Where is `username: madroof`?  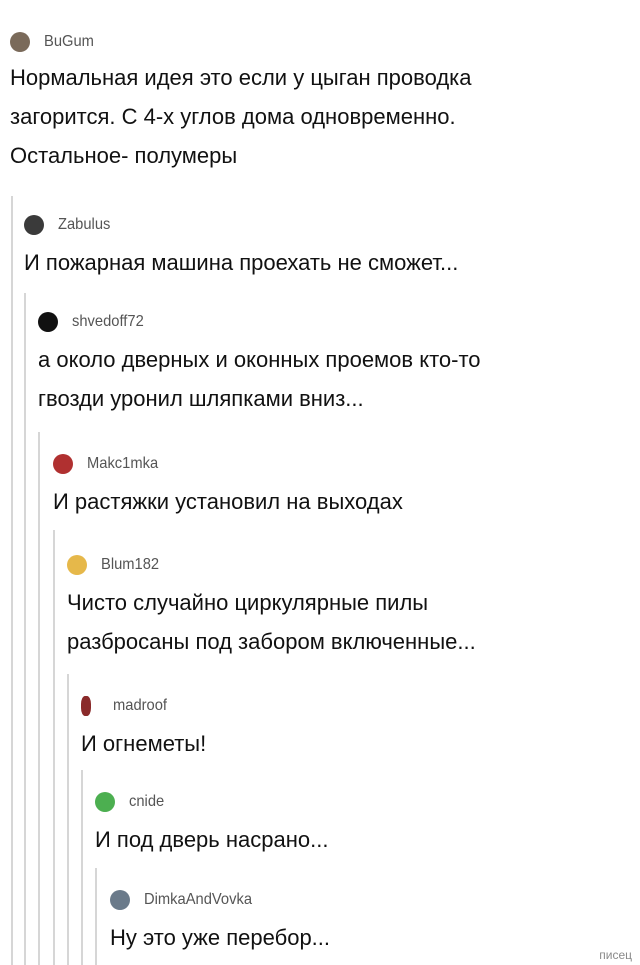
username: madroof is located at coordinates (140, 706).